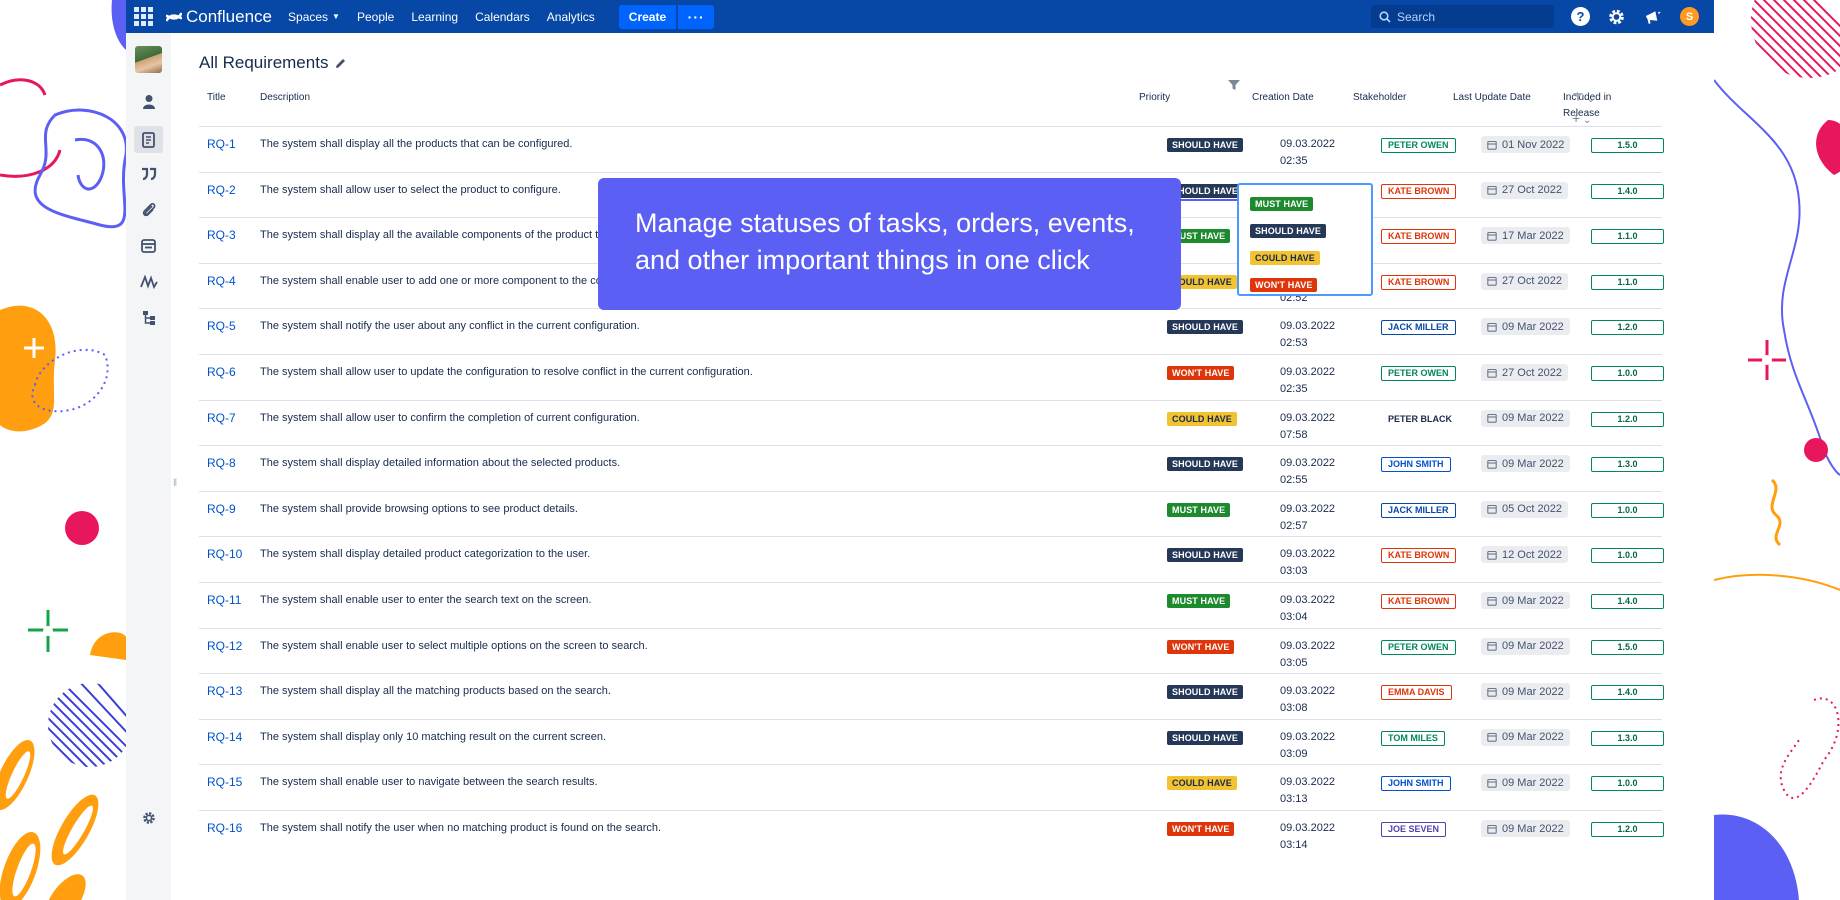 This screenshot has width=1840, height=900. Describe the element at coordinates (1524, 510) in the screenshot. I see `last-update-cell: 05 Oct 2022` at that location.